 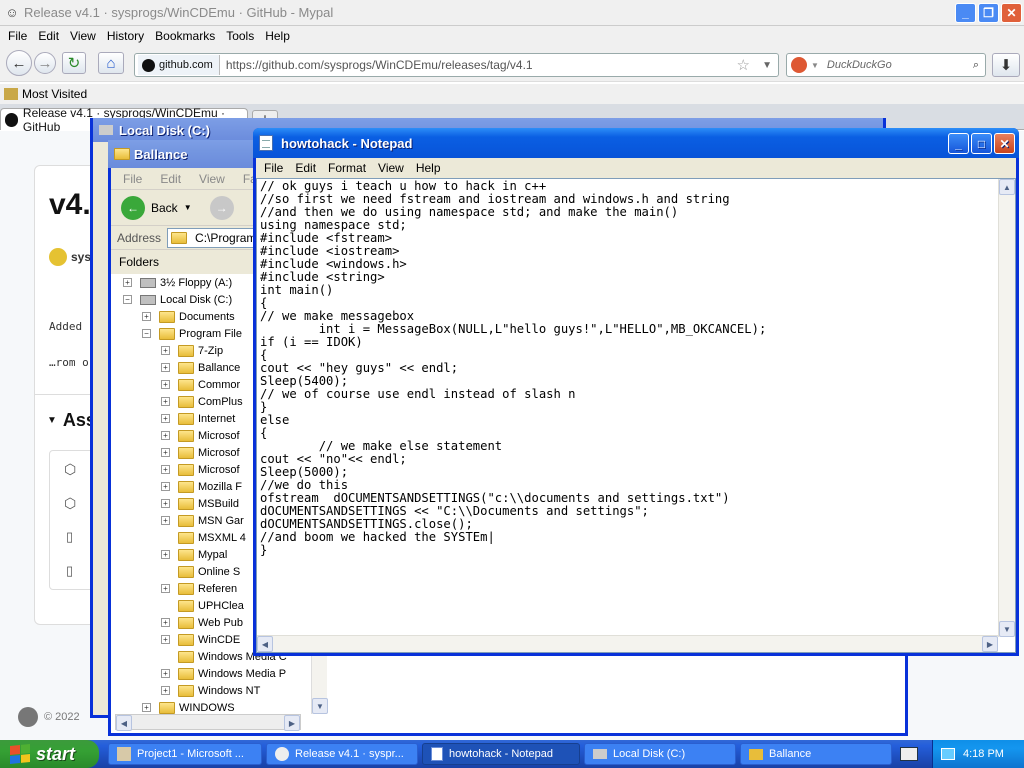 I want to click on duckduckgo-icon, so click(x=799, y=65).